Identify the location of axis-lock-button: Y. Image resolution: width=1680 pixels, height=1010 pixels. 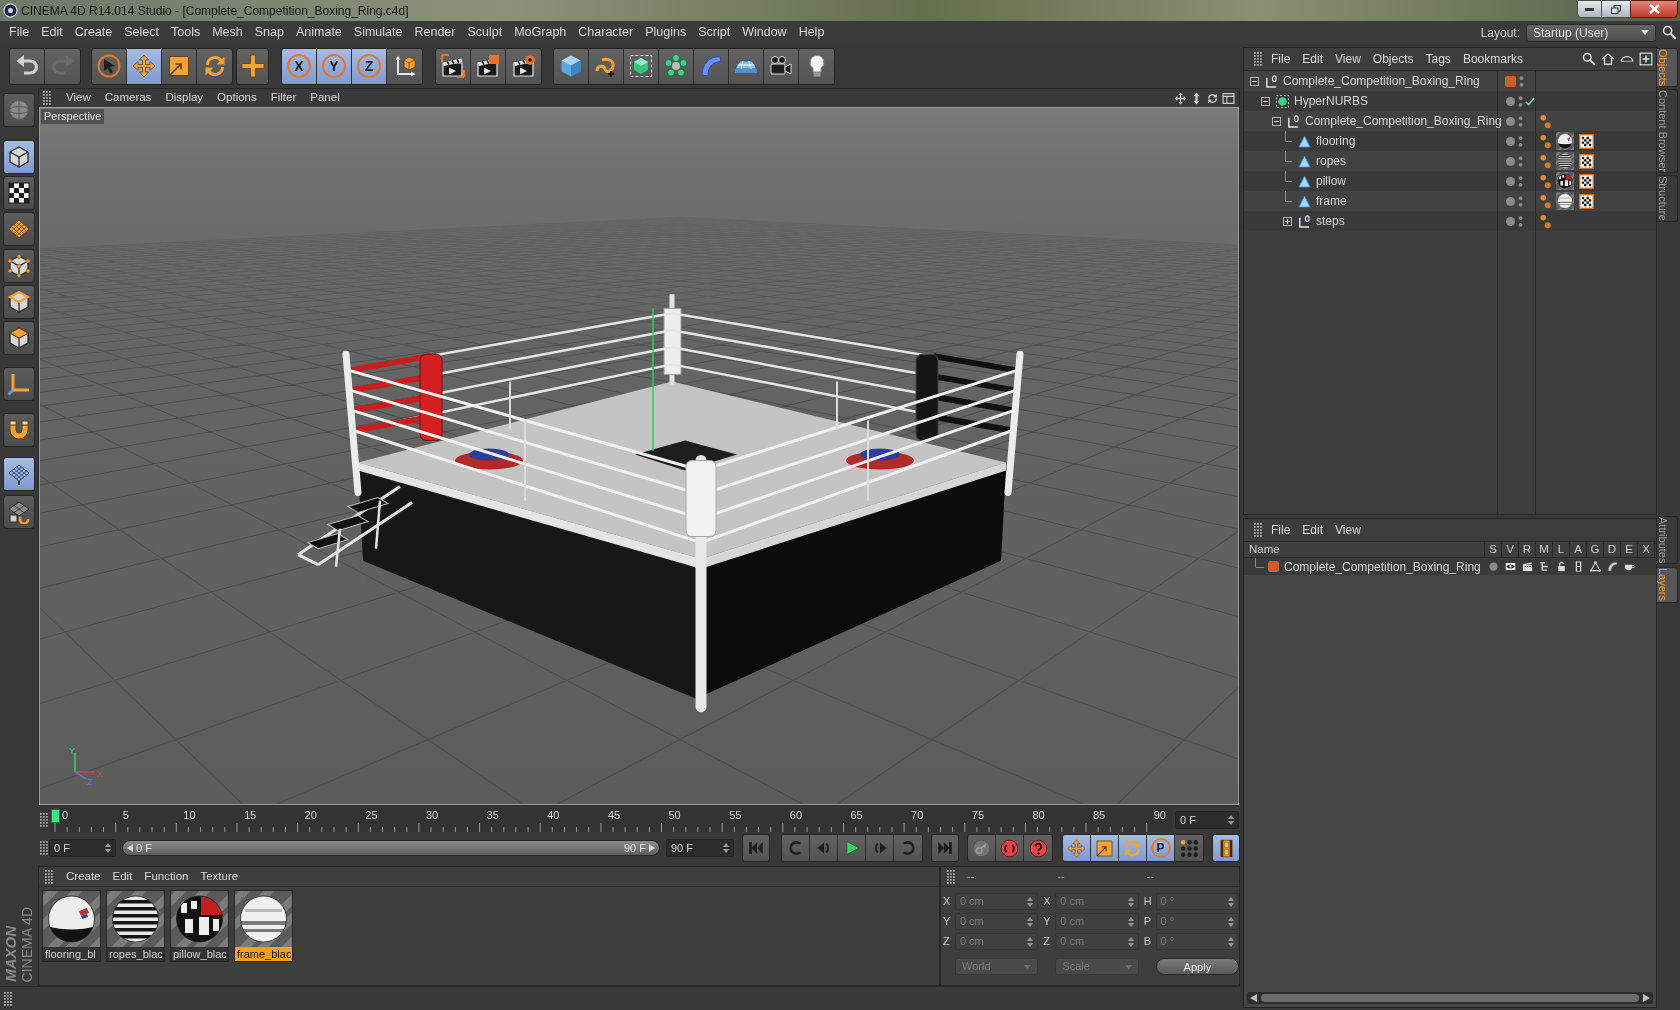
(334, 66).